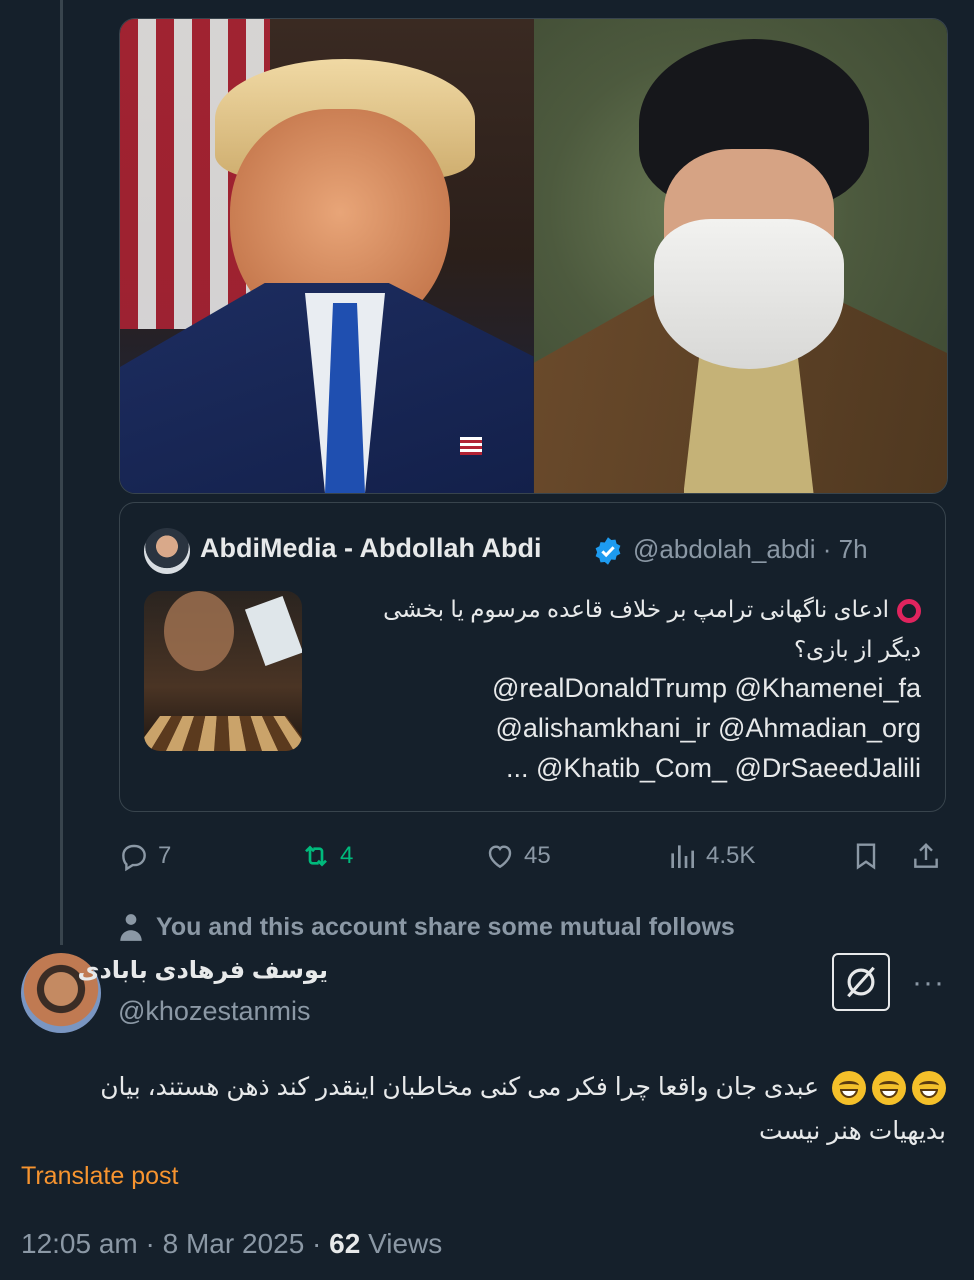 This screenshot has height=1280, width=974. I want to click on post-metadata: 12:05 am · 8 Mar 2025 · 62 Views, so click(231, 1244).